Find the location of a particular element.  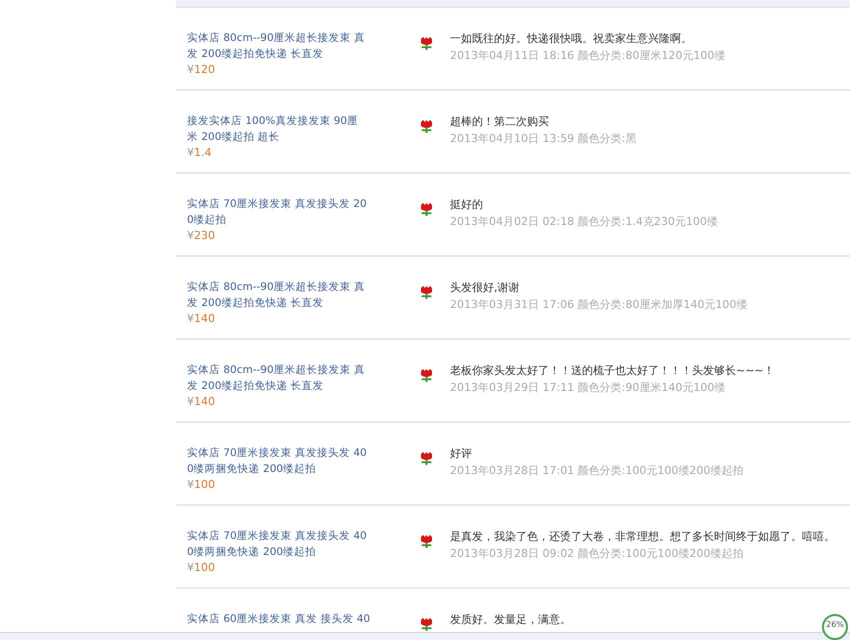

review-comment: 发质好。发量足，满意。 is located at coordinates (510, 620).